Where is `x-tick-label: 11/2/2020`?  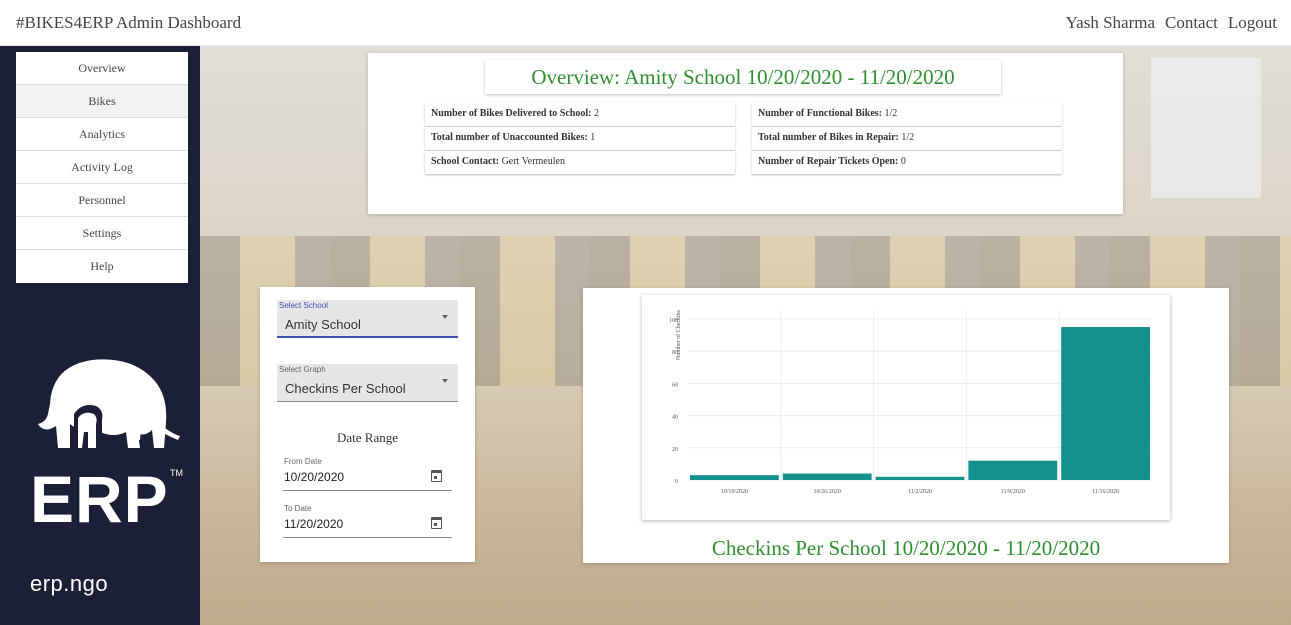 x-tick-label: 11/2/2020 is located at coordinates (920, 492).